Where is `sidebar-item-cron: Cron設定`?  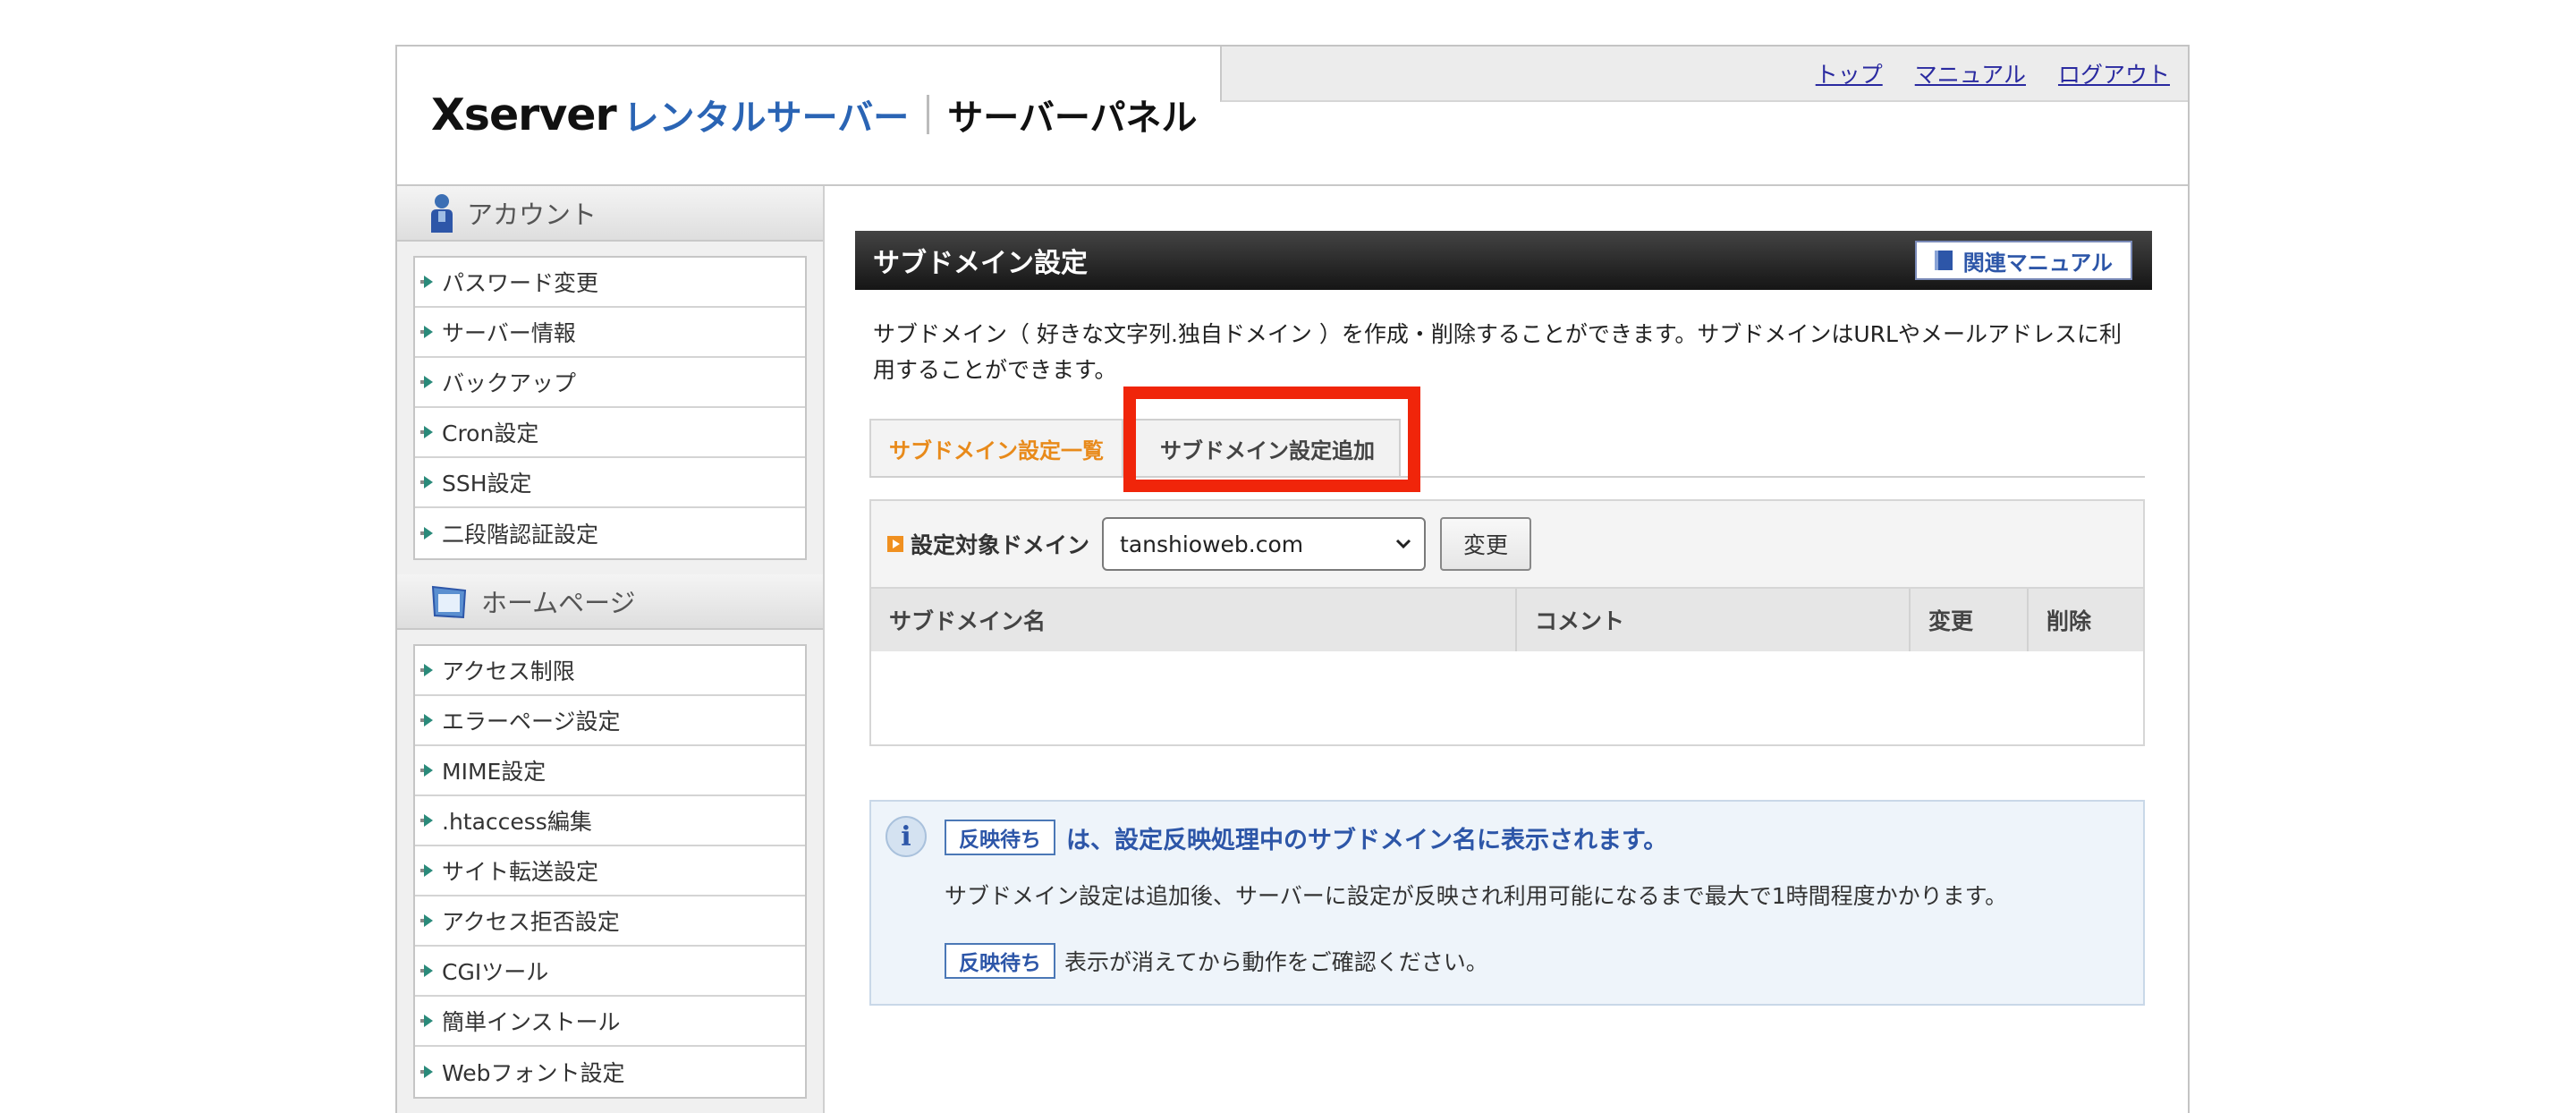
sidebar-item-cron: Cron設定 is located at coordinates (610, 433).